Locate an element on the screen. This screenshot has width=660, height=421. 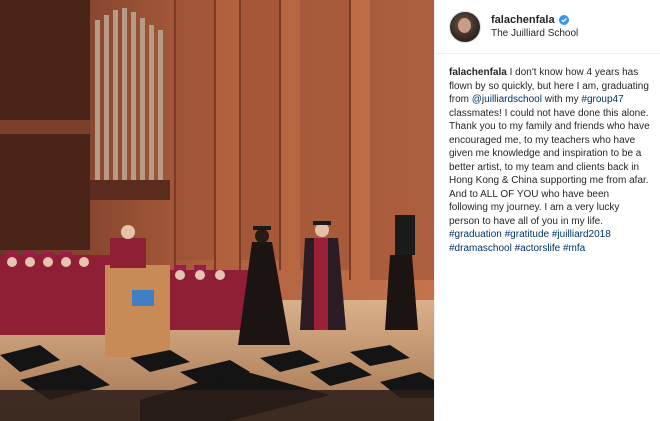
post-header: falachenfala The Juilliard School is located at coordinates (547, 27).